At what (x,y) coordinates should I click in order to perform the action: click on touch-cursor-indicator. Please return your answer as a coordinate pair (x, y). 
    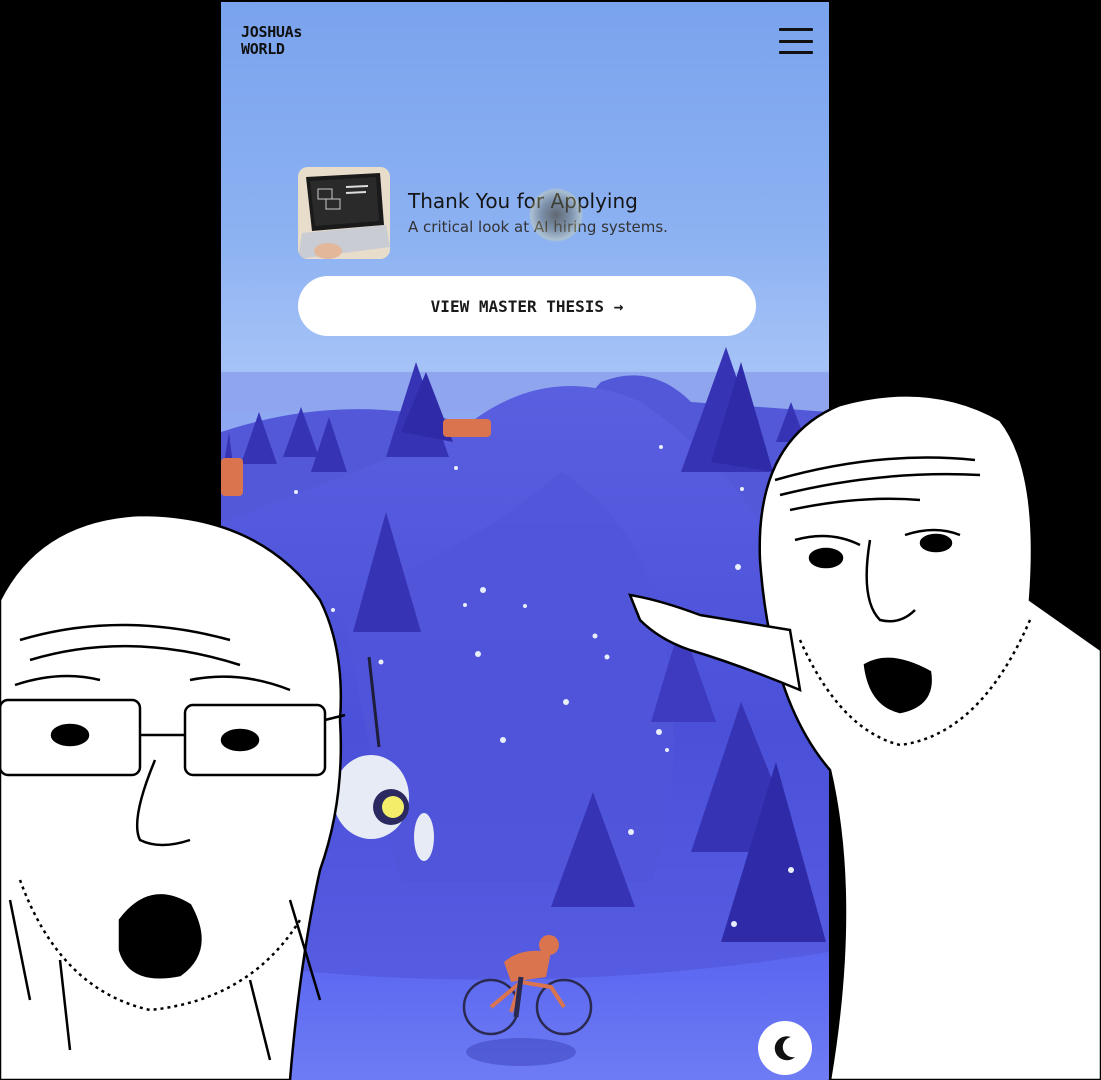
    Looking at the image, I should click on (556, 215).